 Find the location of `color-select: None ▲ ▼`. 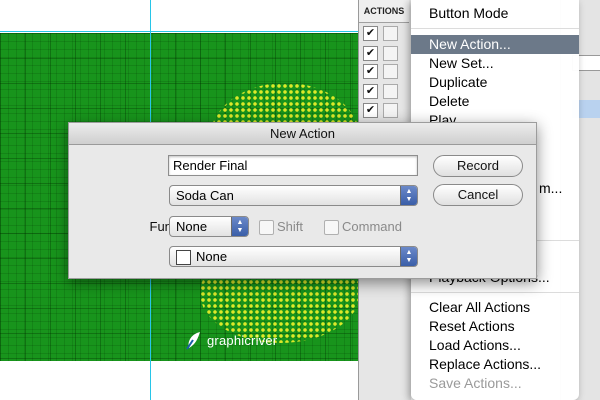

color-select: None ▲ ▼ is located at coordinates (293, 256).